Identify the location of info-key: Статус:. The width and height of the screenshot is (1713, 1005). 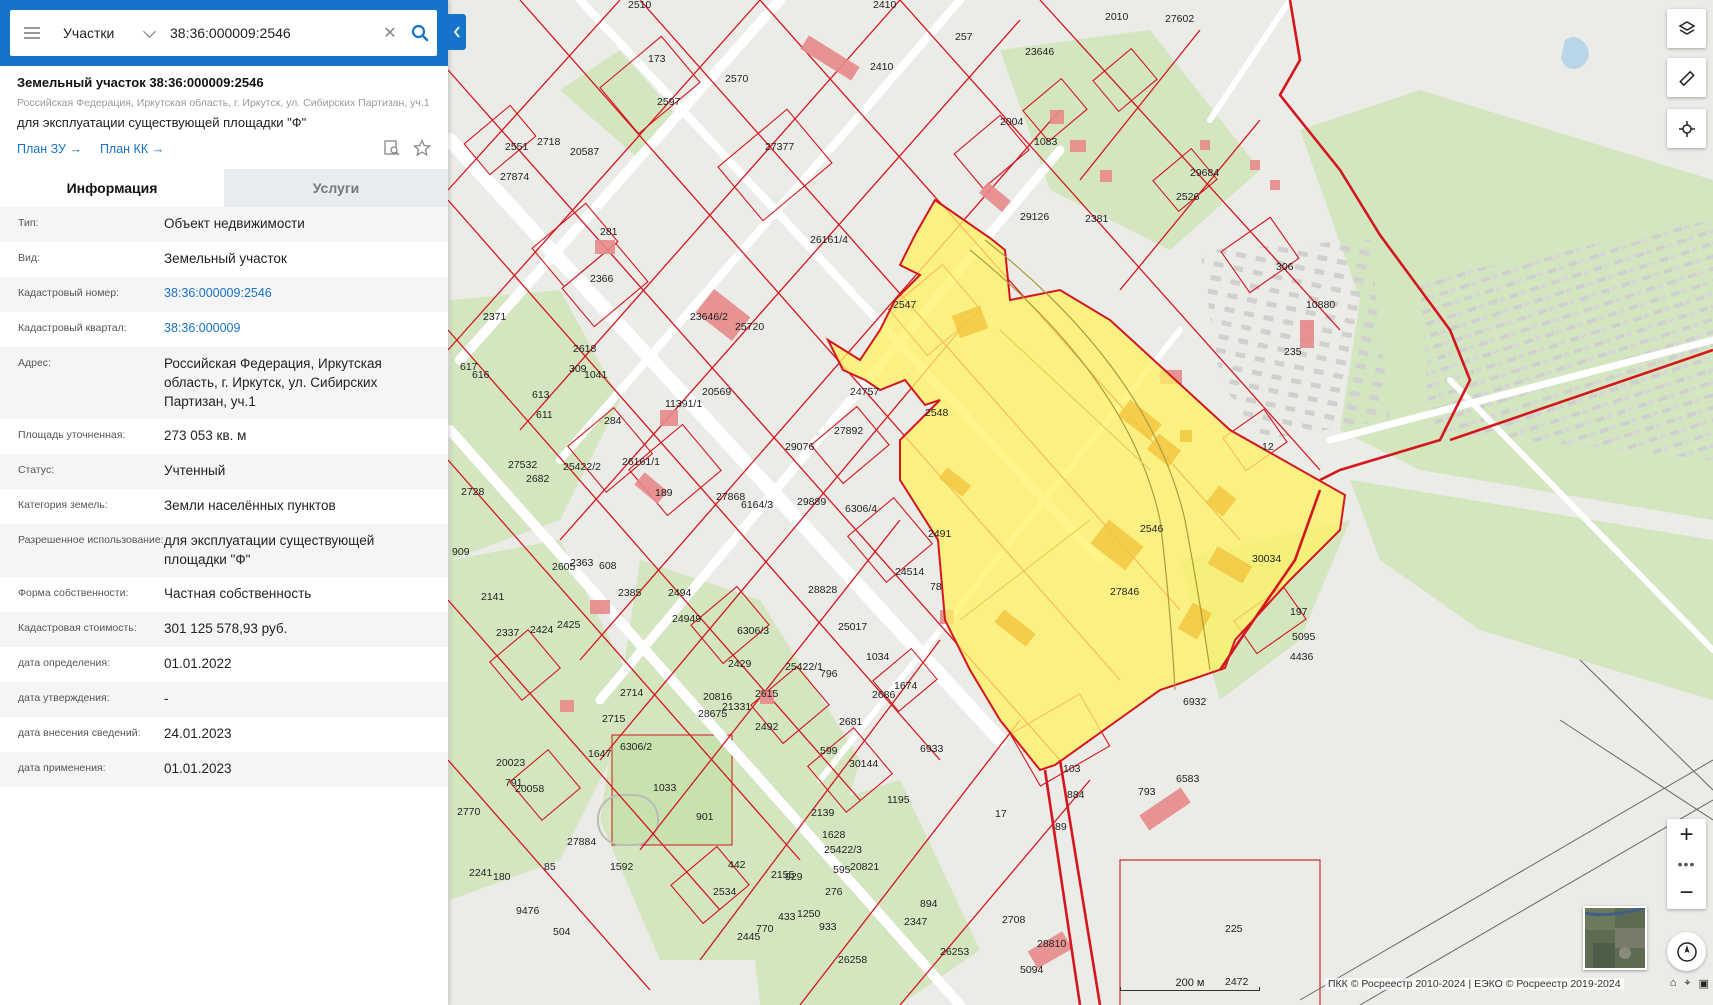
(36, 470).